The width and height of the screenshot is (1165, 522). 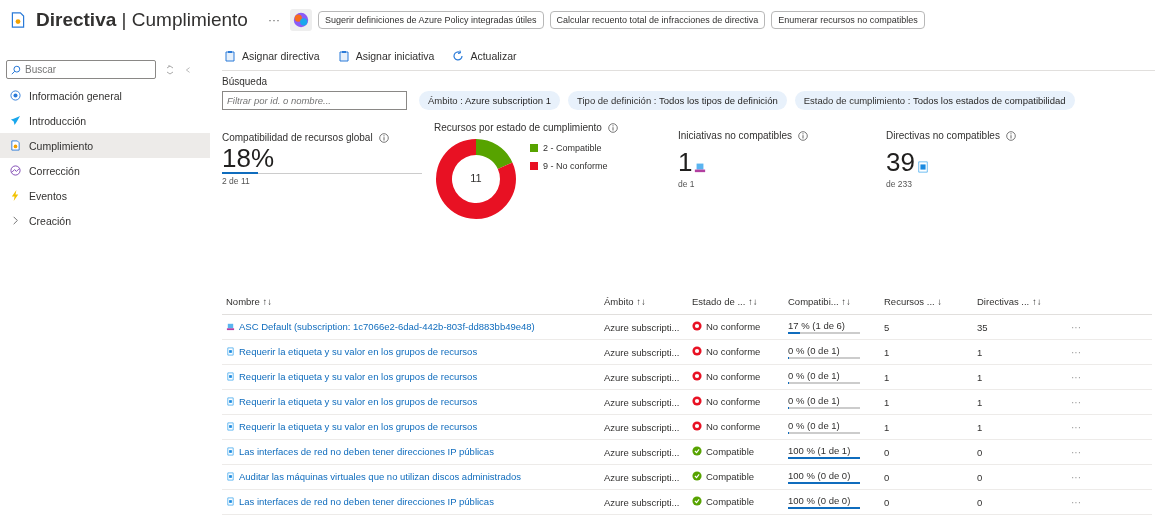 What do you see at coordinates (271, 56) in the screenshot?
I see `toolbar-button: Asignar directiva` at bounding box center [271, 56].